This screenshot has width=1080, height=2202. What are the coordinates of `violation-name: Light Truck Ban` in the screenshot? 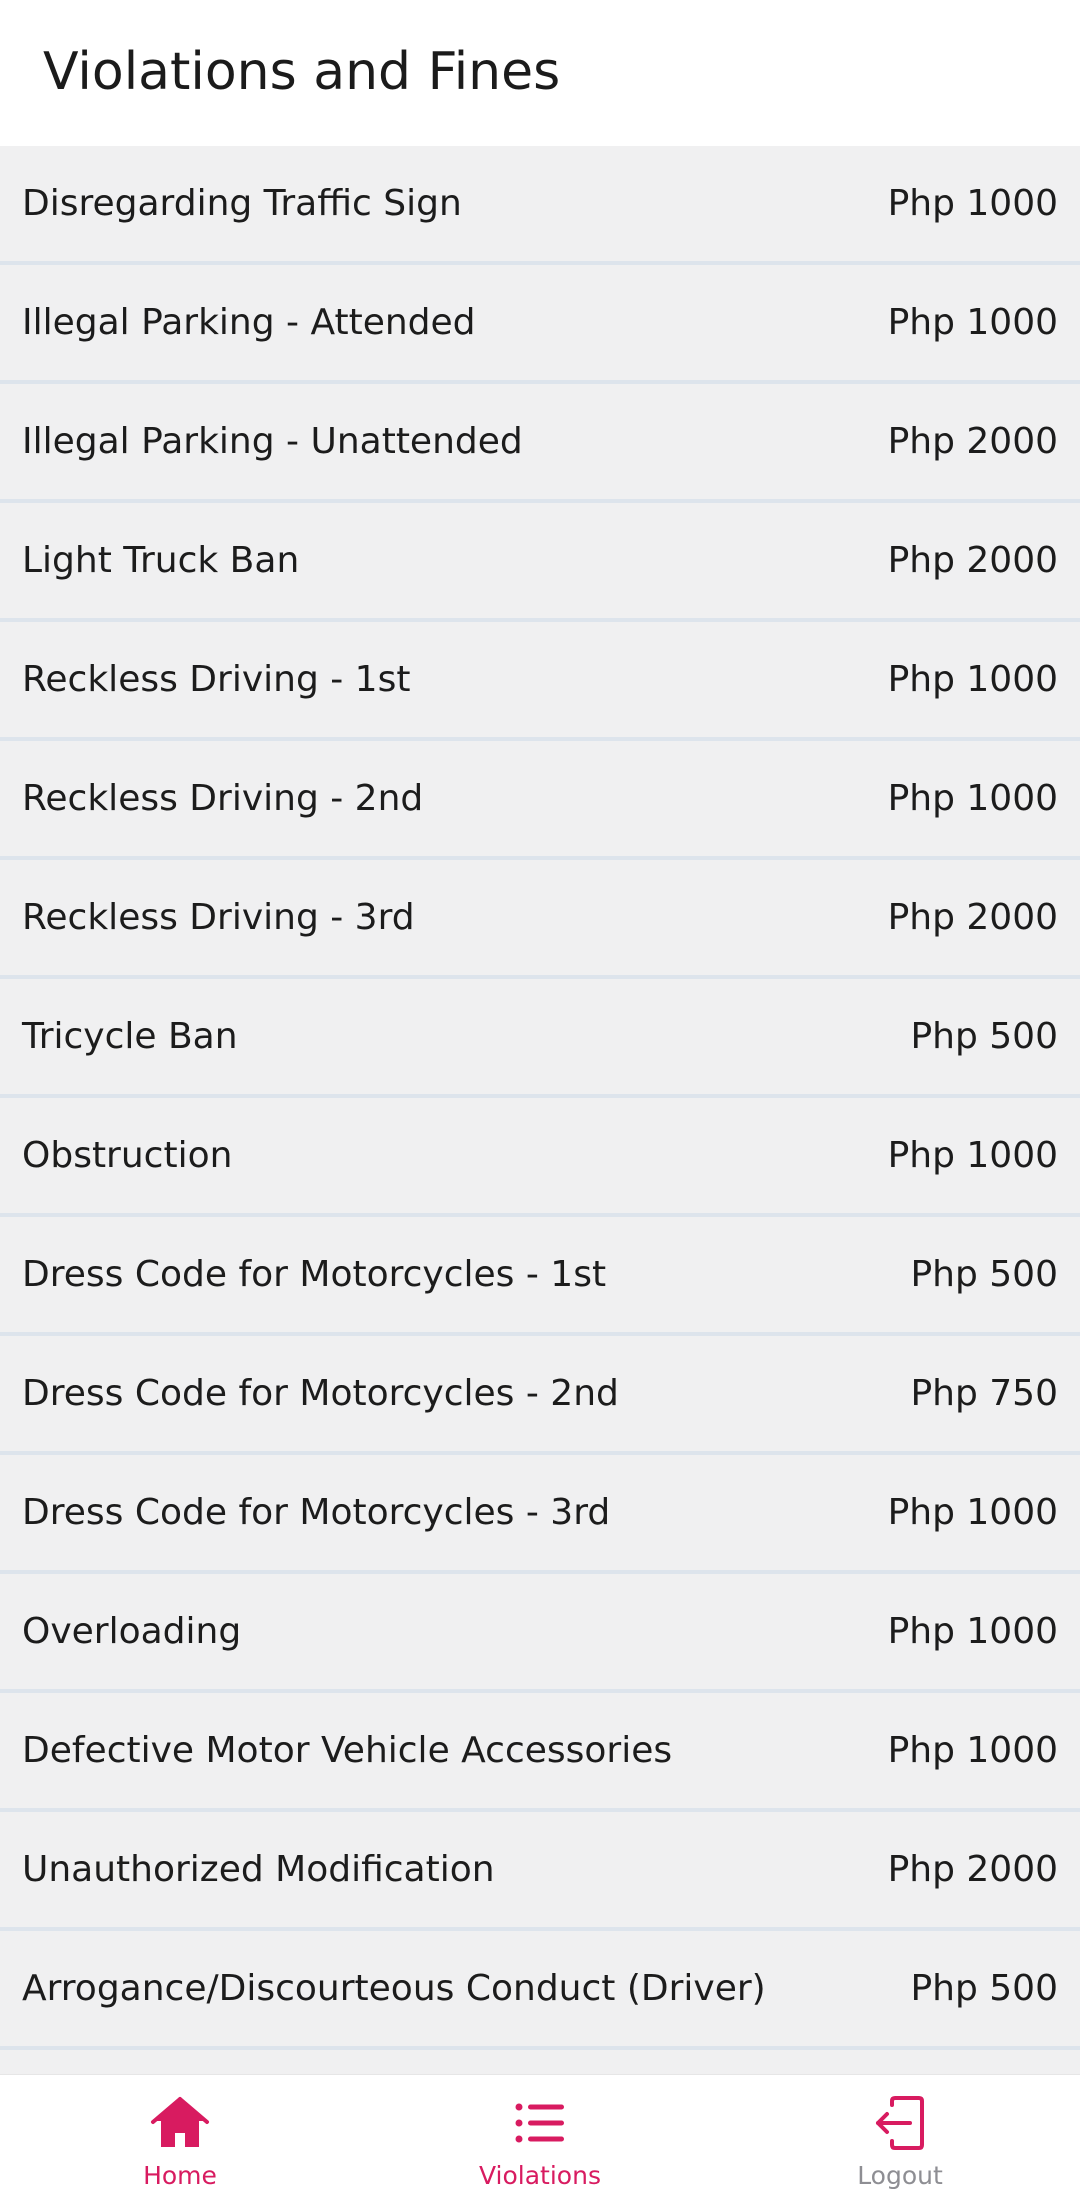 It's located at (161, 560).